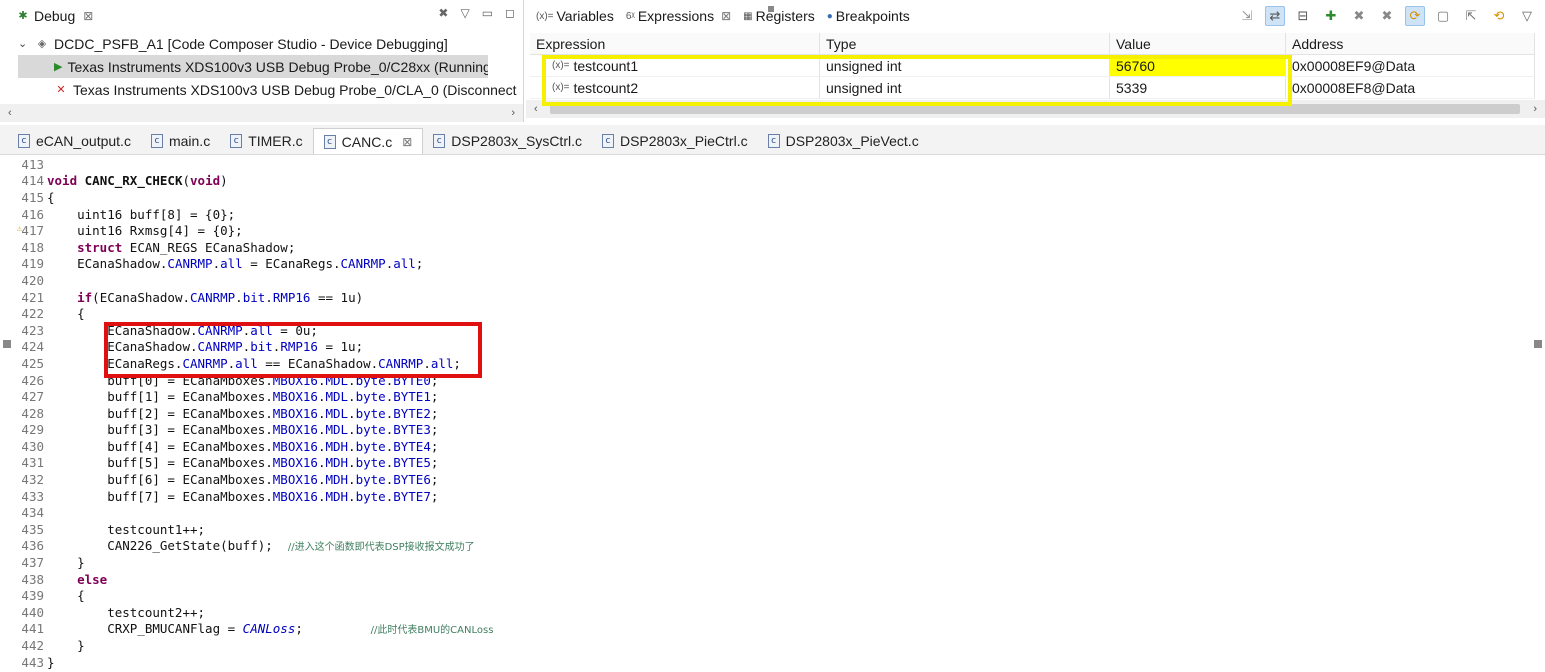  Describe the element at coordinates (1198, 43) in the screenshot. I see `column-value: Value` at that location.